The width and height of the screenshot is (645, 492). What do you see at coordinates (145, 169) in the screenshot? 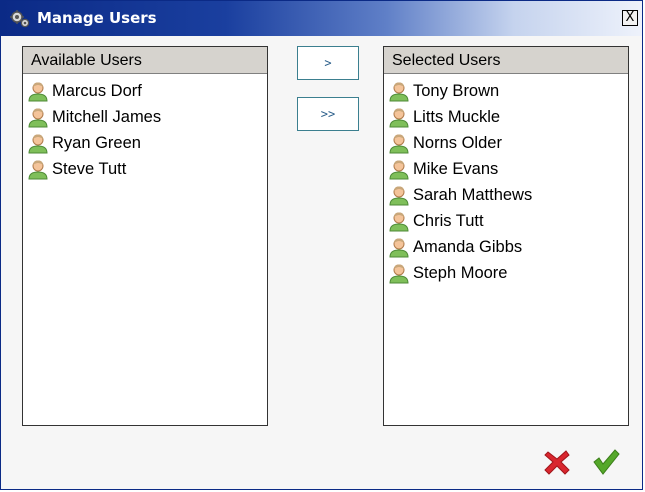
I see `list-item: Steve Tutt` at bounding box center [145, 169].